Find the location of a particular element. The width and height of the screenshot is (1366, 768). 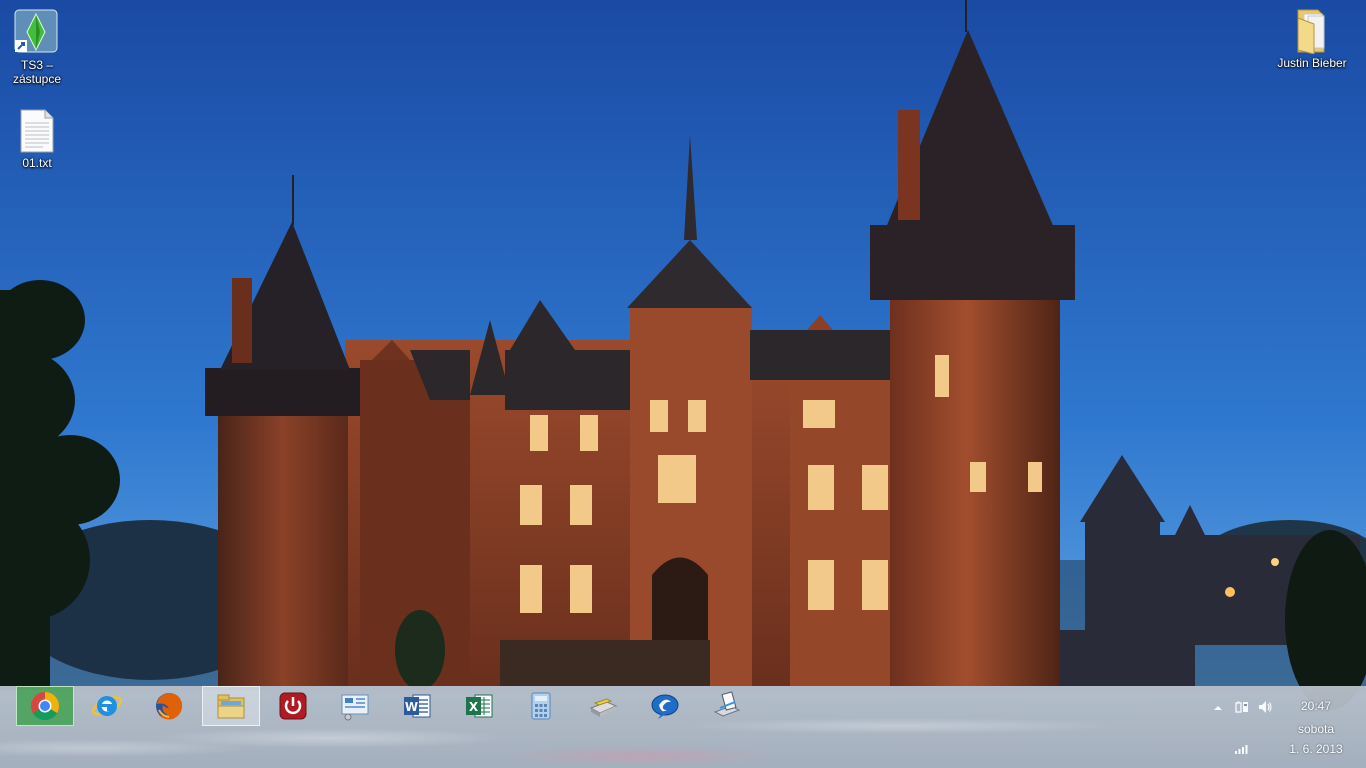

speaker-icon is located at coordinates (1265, 707).